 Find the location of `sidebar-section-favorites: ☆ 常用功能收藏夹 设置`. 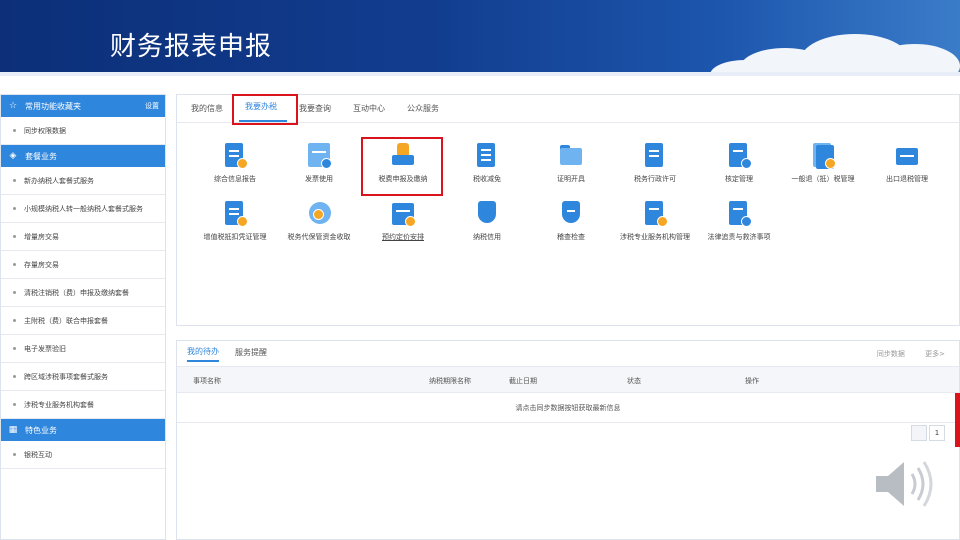

sidebar-section-favorites: ☆ 常用功能收藏夹 设置 is located at coordinates (83, 106).